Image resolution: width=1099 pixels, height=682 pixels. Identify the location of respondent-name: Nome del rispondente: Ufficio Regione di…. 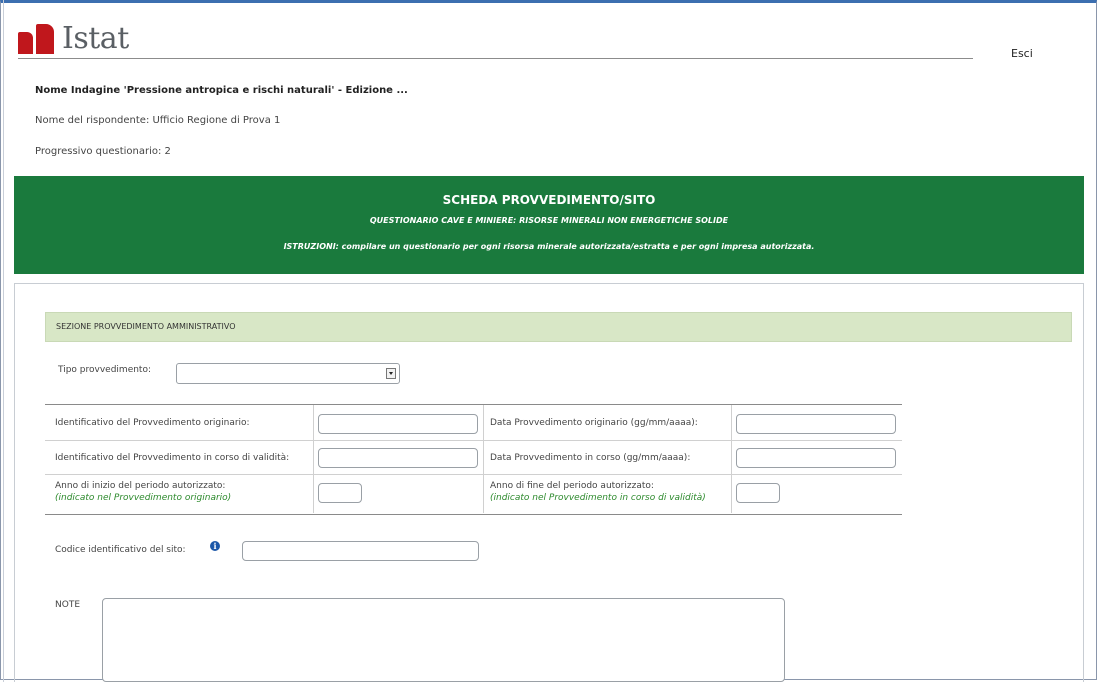
(158, 120).